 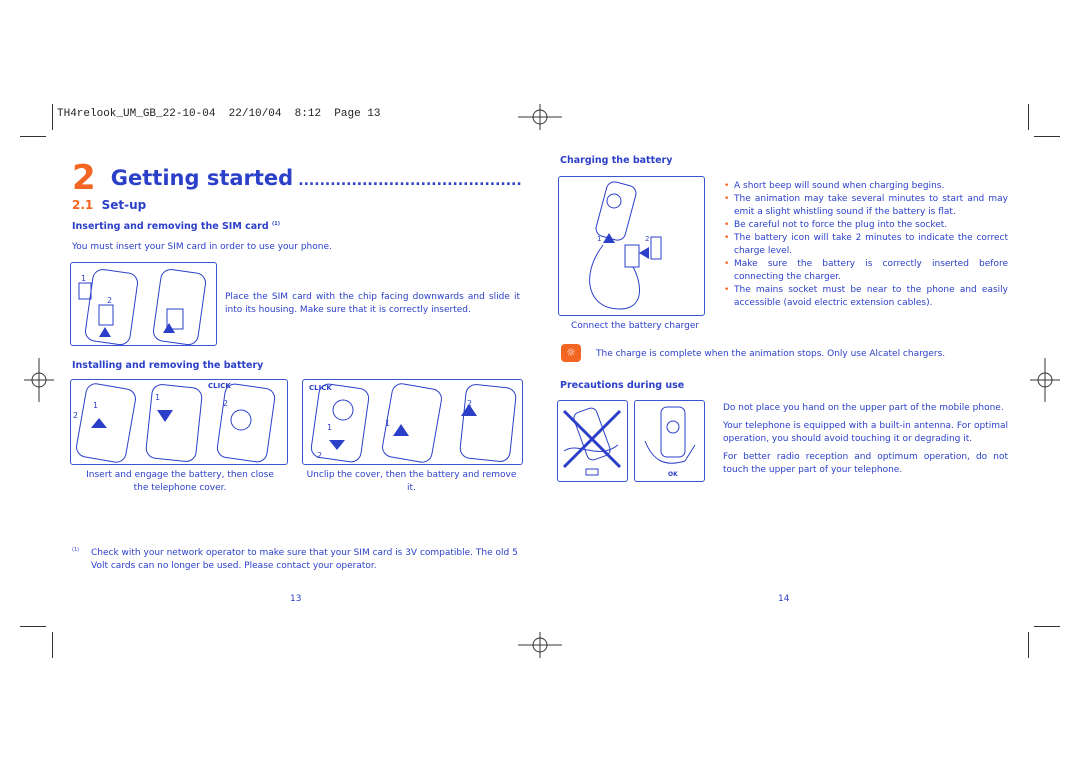 What do you see at coordinates (616, 160) in the screenshot?
I see `charging-heading: Charging the battery` at bounding box center [616, 160].